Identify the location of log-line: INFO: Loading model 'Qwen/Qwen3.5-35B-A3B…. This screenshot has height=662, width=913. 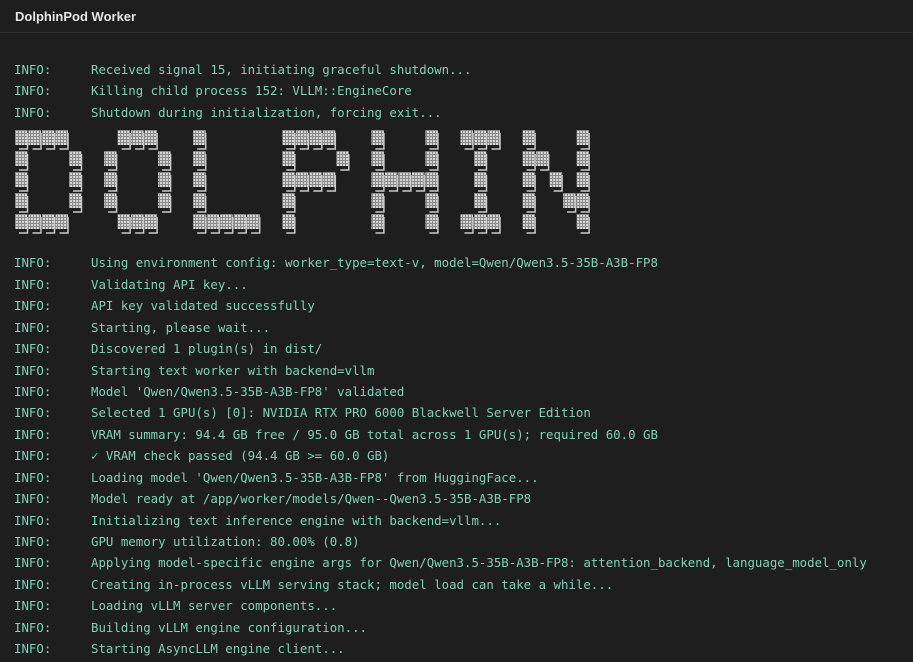
(463, 477).